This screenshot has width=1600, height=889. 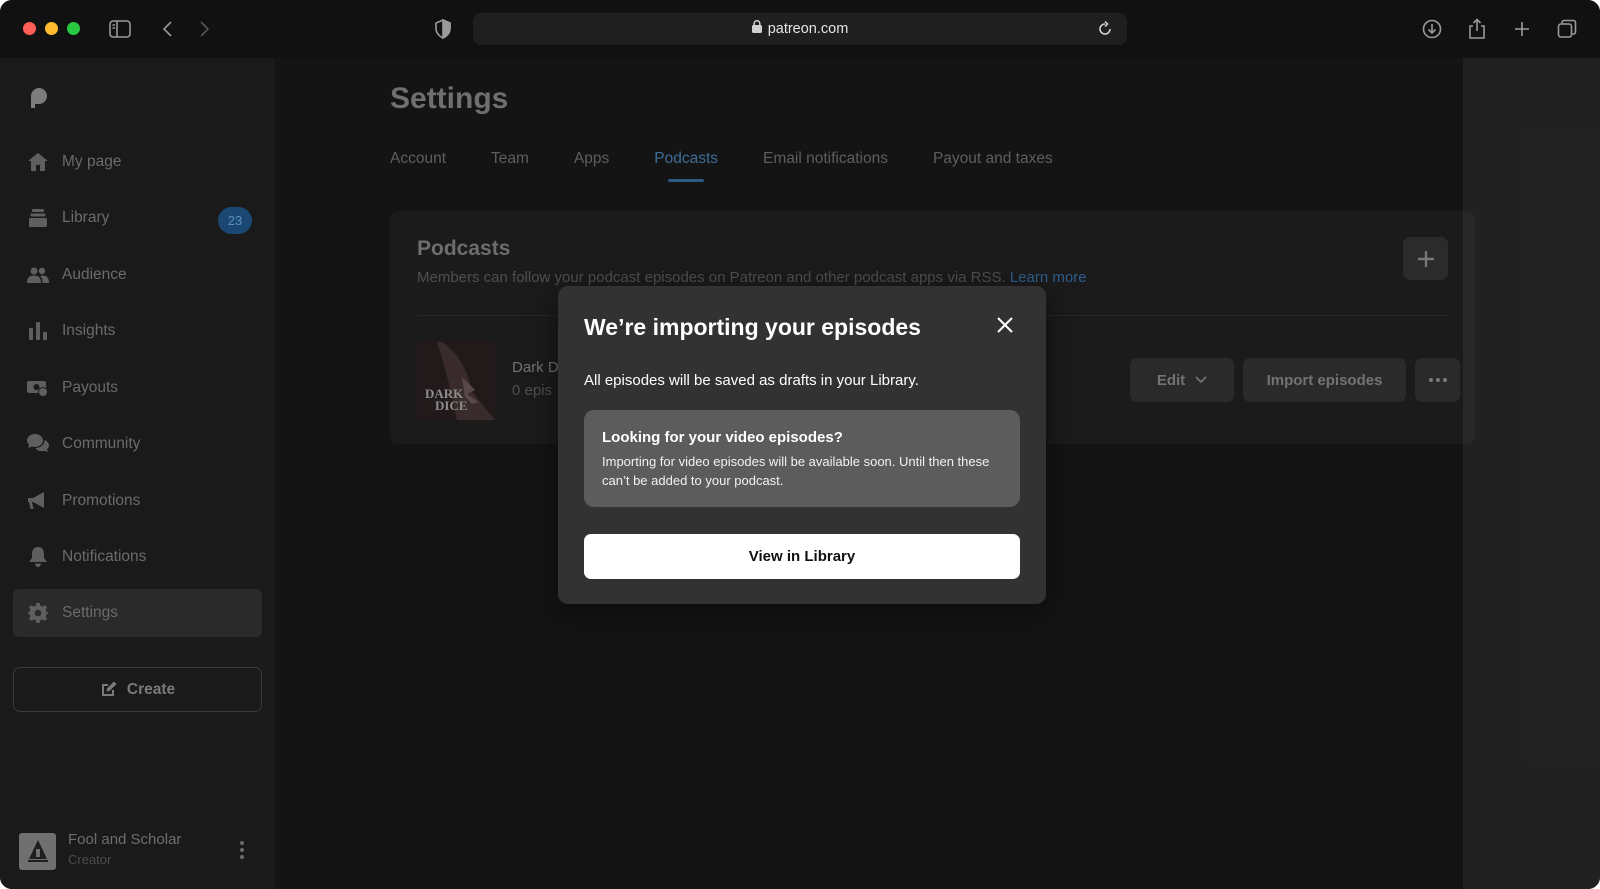 What do you see at coordinates (38, 331) in the screenshot?
I see `insights-icon` at bounding box center [38, 331].